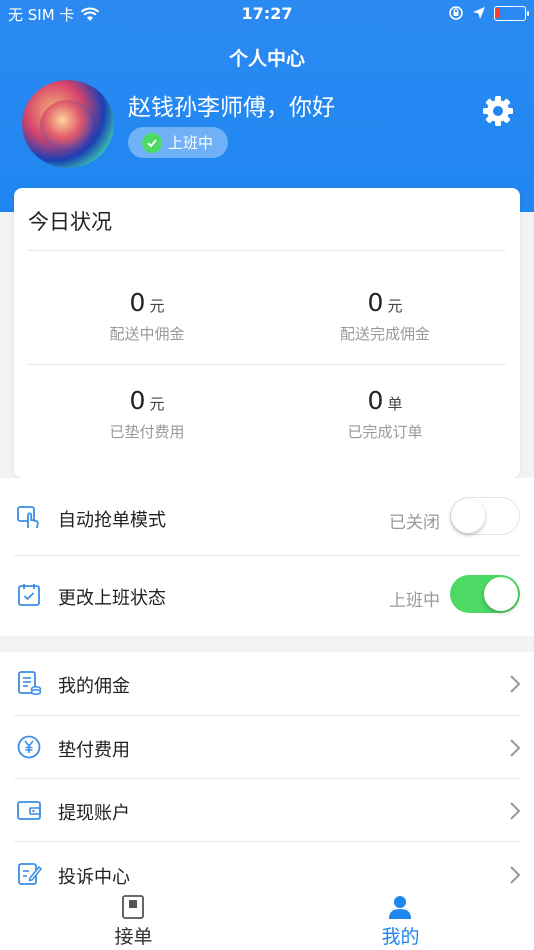  I want to click on stat-completed-orders: 0单 已完成订单, so click(385, 414).